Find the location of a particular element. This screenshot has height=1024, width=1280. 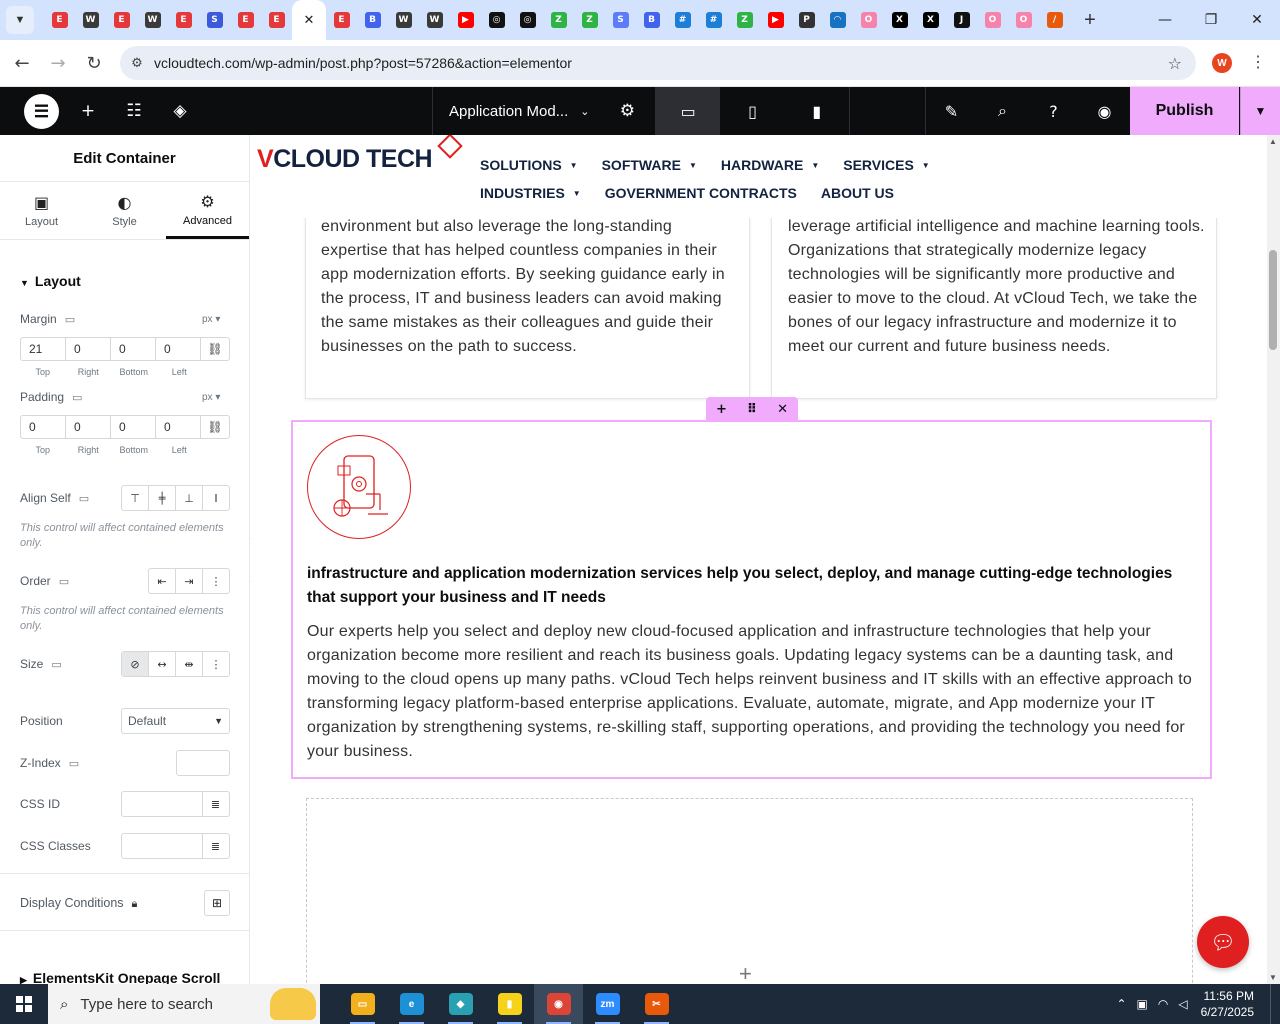

browser-tab: X is located at coordinates (899, 20).